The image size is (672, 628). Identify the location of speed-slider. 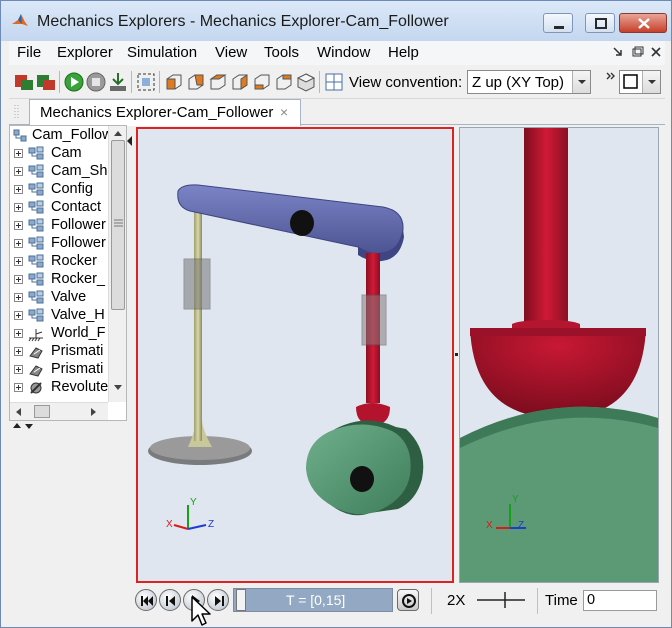
(501, 600).